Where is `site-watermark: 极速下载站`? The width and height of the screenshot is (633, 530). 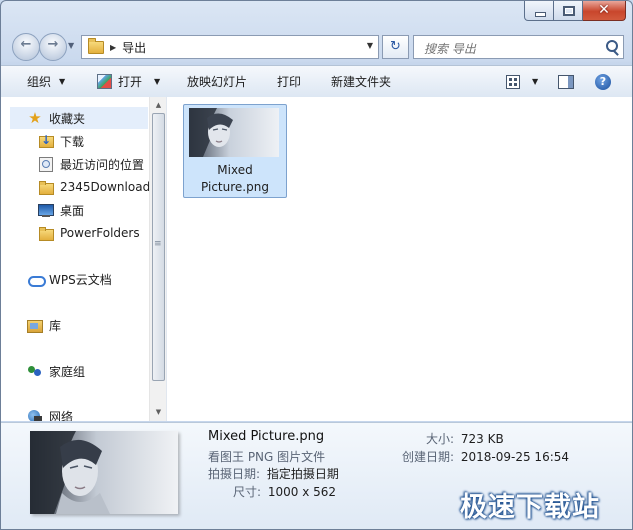 site-watermark: 极速下载站 is located at coordinates (530, 507).